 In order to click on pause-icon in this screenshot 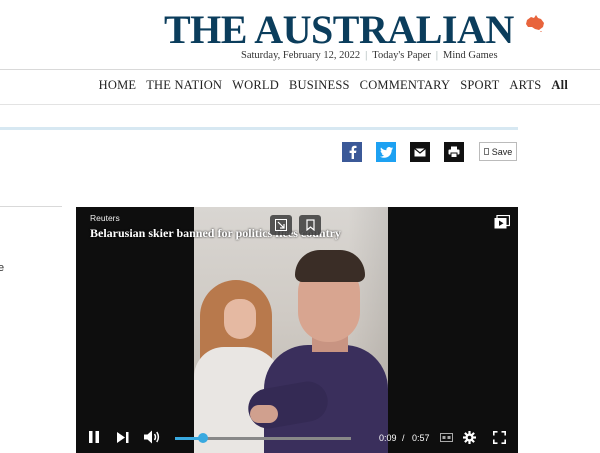, I will do `click(94, 437)`.